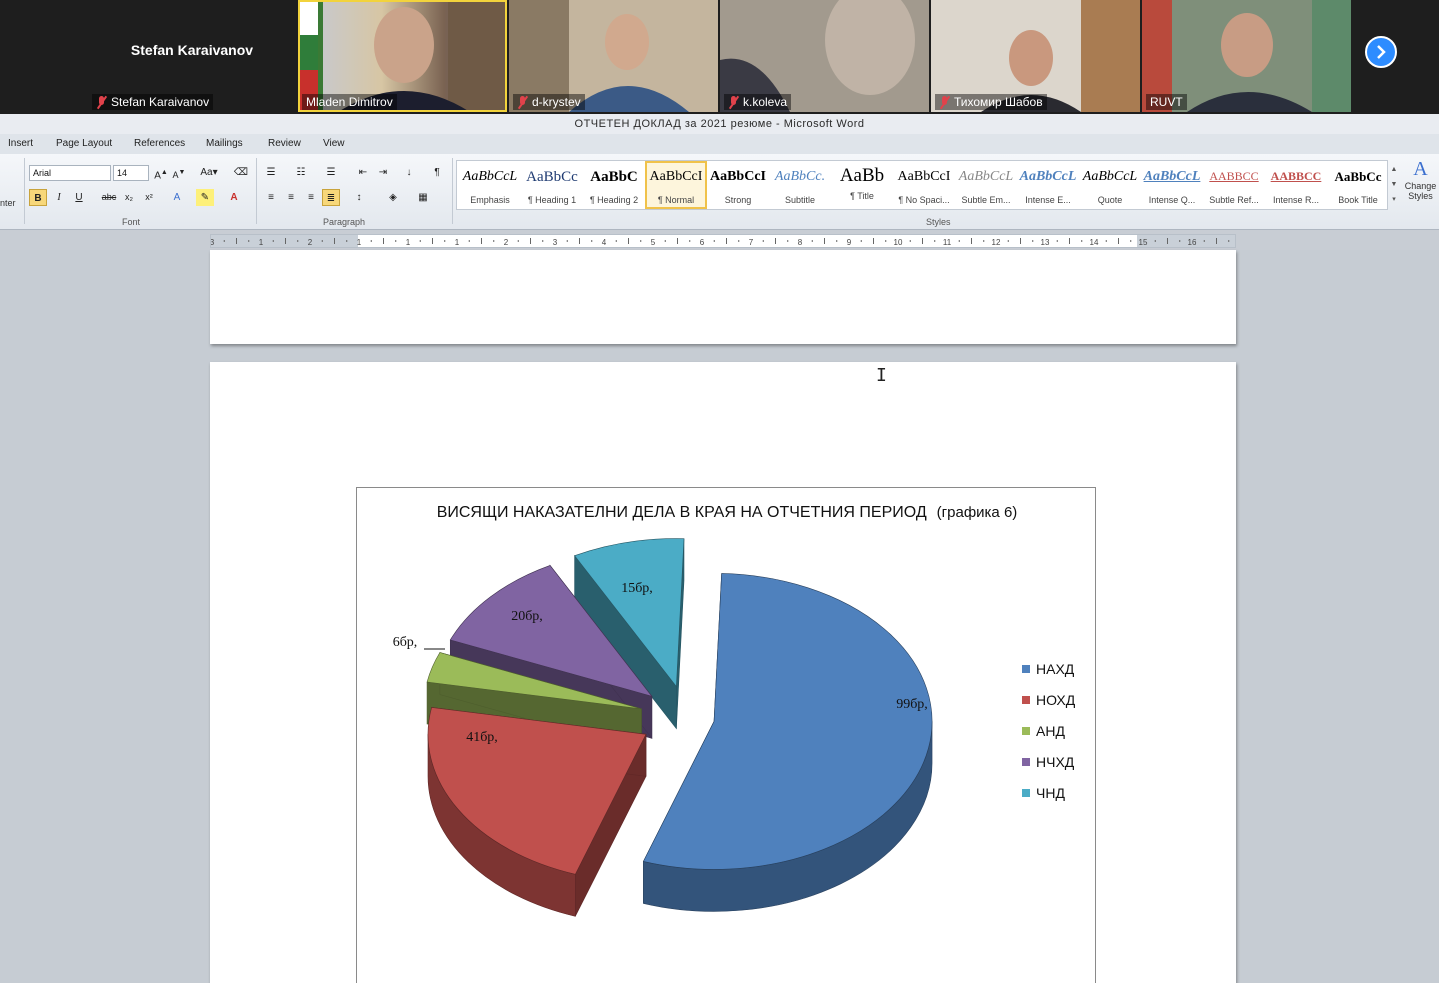 This screenshot has width=1439, height=983. What do you see at coordinates (849, 242) in the screenshot?
I see `ruler-number: 9` at bounding box center [849, 242].